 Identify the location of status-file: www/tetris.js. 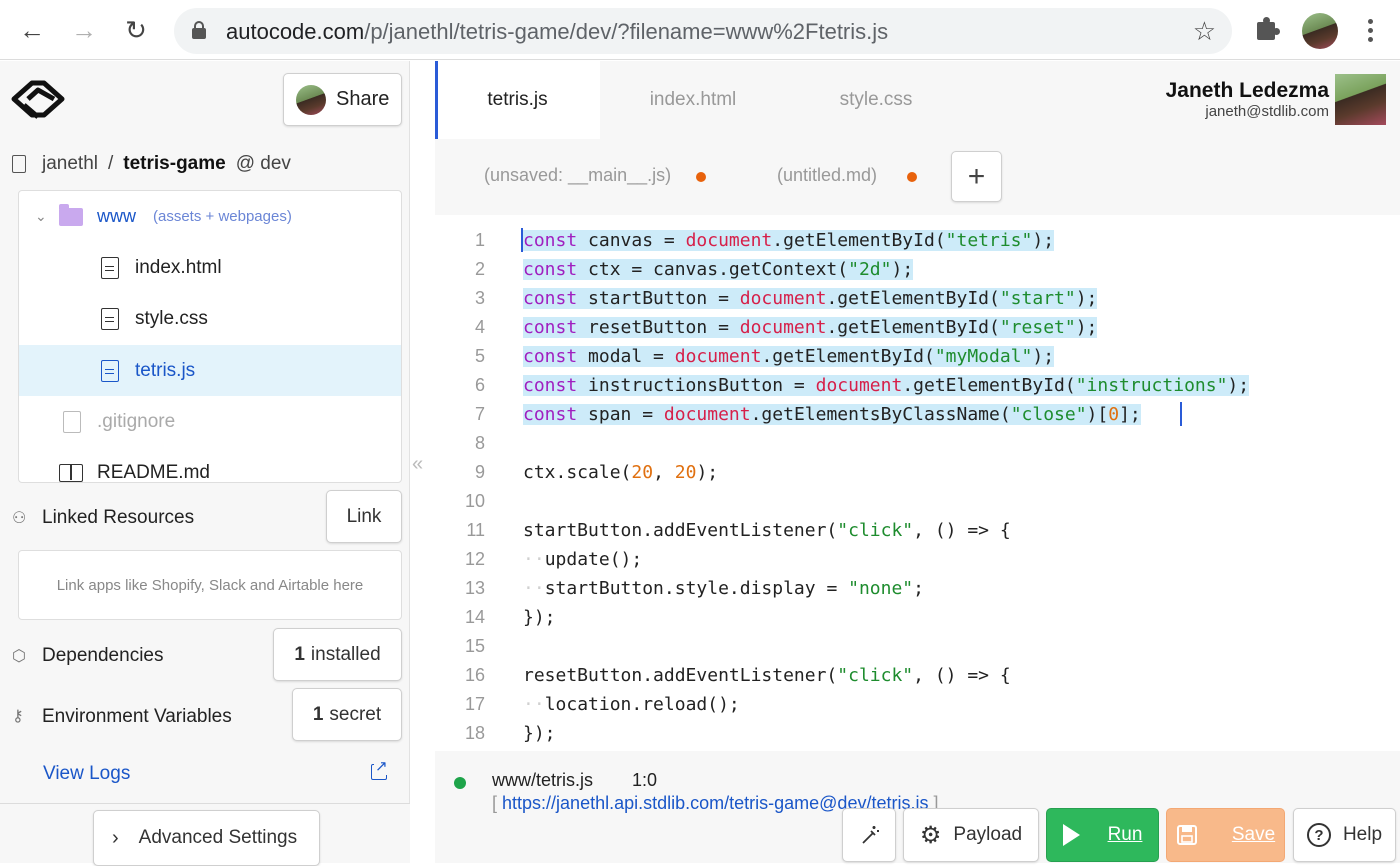
(542, 780).